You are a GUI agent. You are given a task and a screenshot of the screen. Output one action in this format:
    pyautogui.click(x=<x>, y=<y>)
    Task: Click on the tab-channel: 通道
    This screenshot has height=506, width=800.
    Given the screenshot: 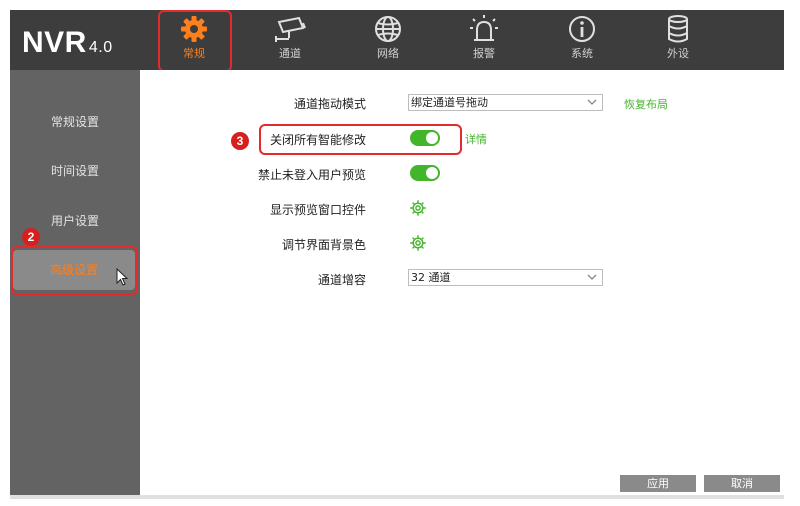 What is the action you would take?
    pyautogui.click(x=290, y=40)
    